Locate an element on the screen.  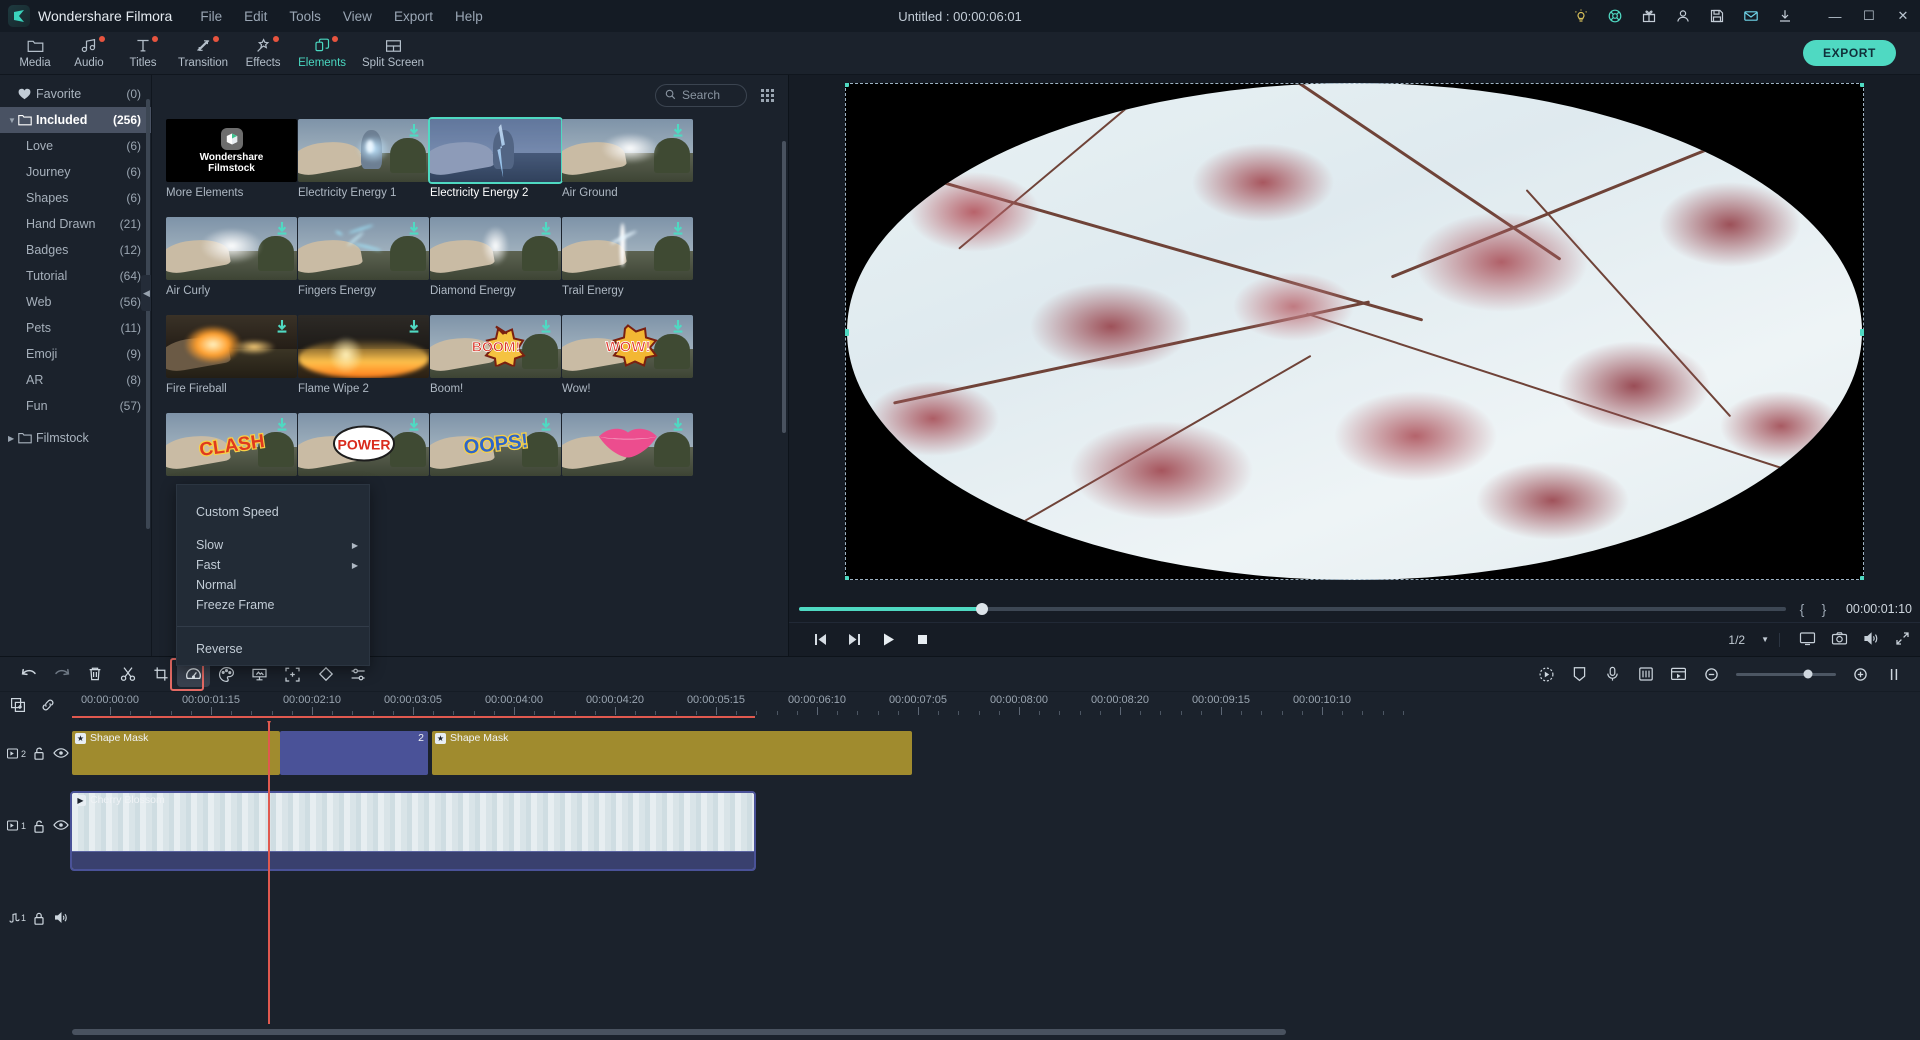
clip-shape-mask-1: ★ Shape Mask is located at coordinates (176, 753).